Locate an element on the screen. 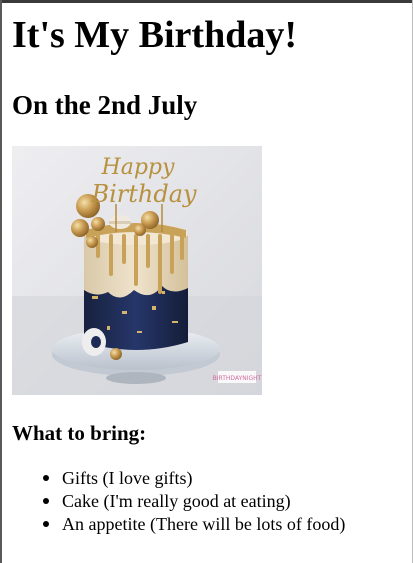 The width and height of the screenshot is (413, 563). list-item: Gifts (I love gifts) is located at coordinates (194, 478).